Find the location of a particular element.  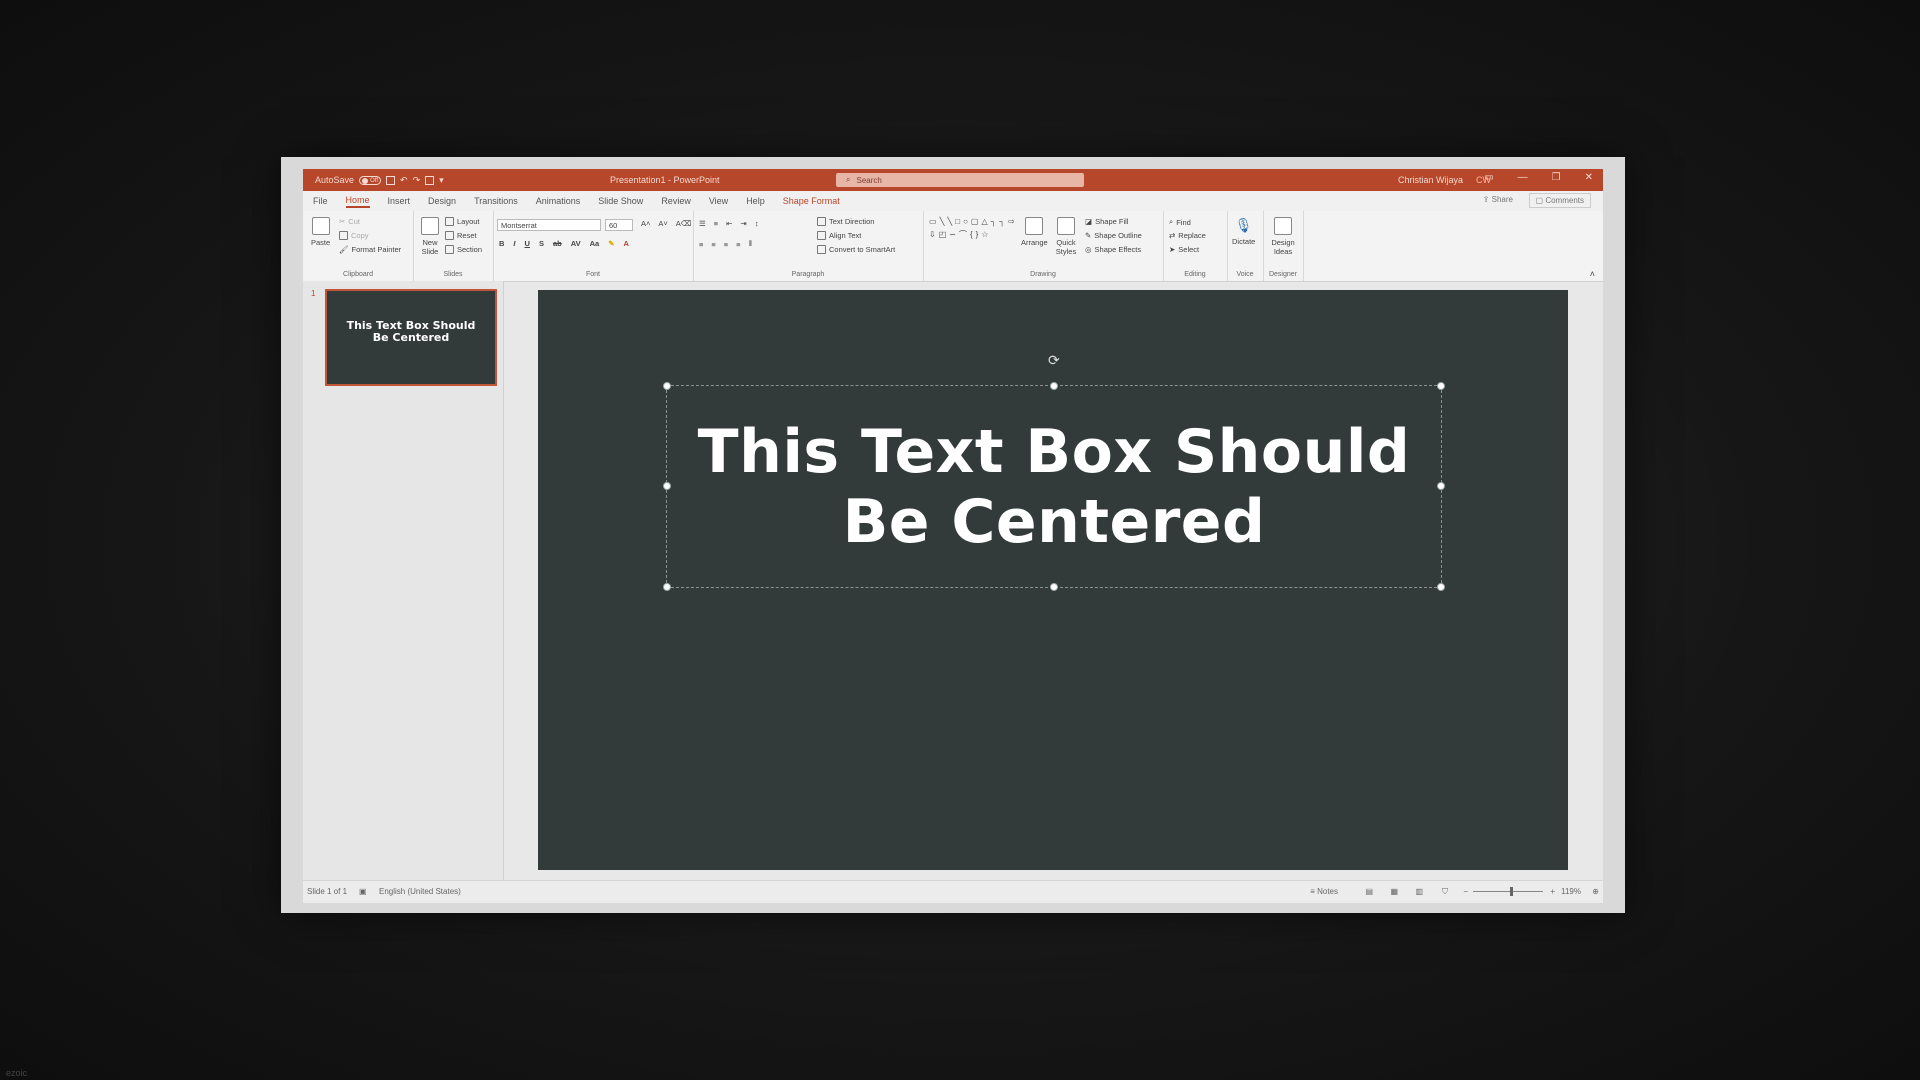

rotate-handle-icon: ⟳ is located at coordinates (1054, 360).